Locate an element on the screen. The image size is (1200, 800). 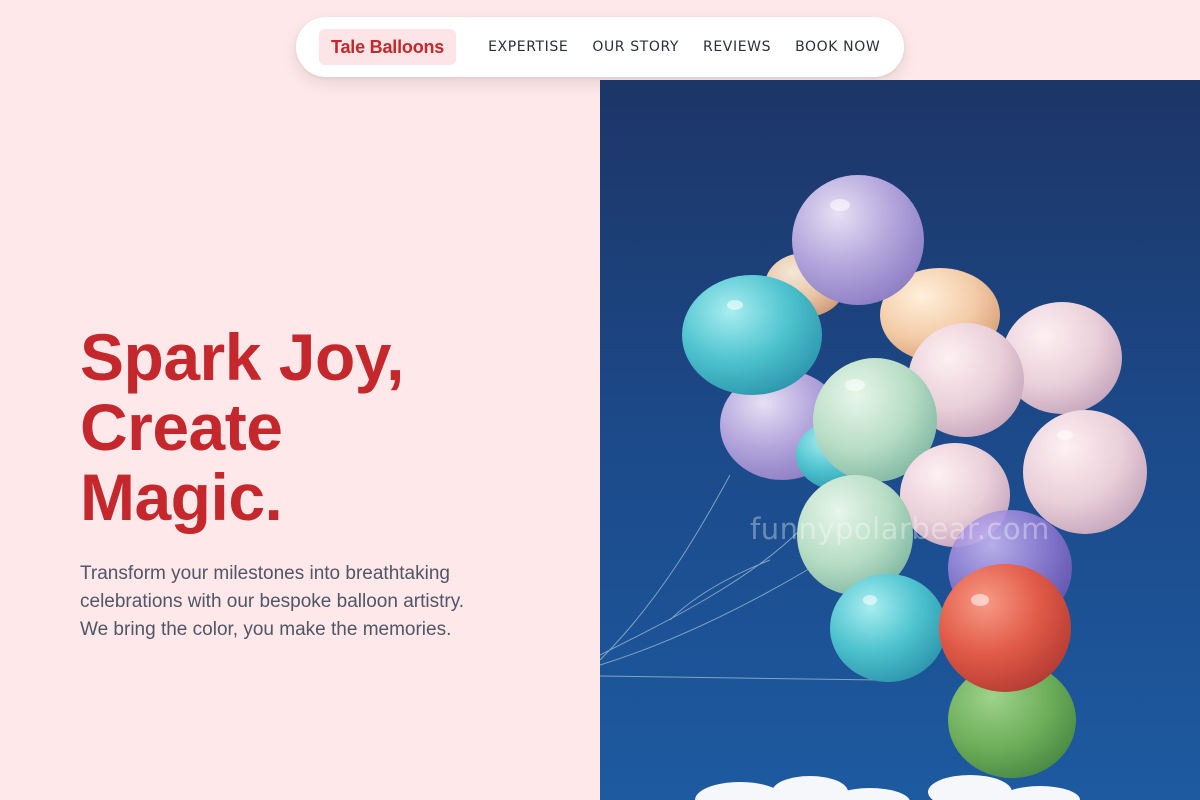
nav-link-expertise: EXPERTISE is located at coordinates (528, 47).